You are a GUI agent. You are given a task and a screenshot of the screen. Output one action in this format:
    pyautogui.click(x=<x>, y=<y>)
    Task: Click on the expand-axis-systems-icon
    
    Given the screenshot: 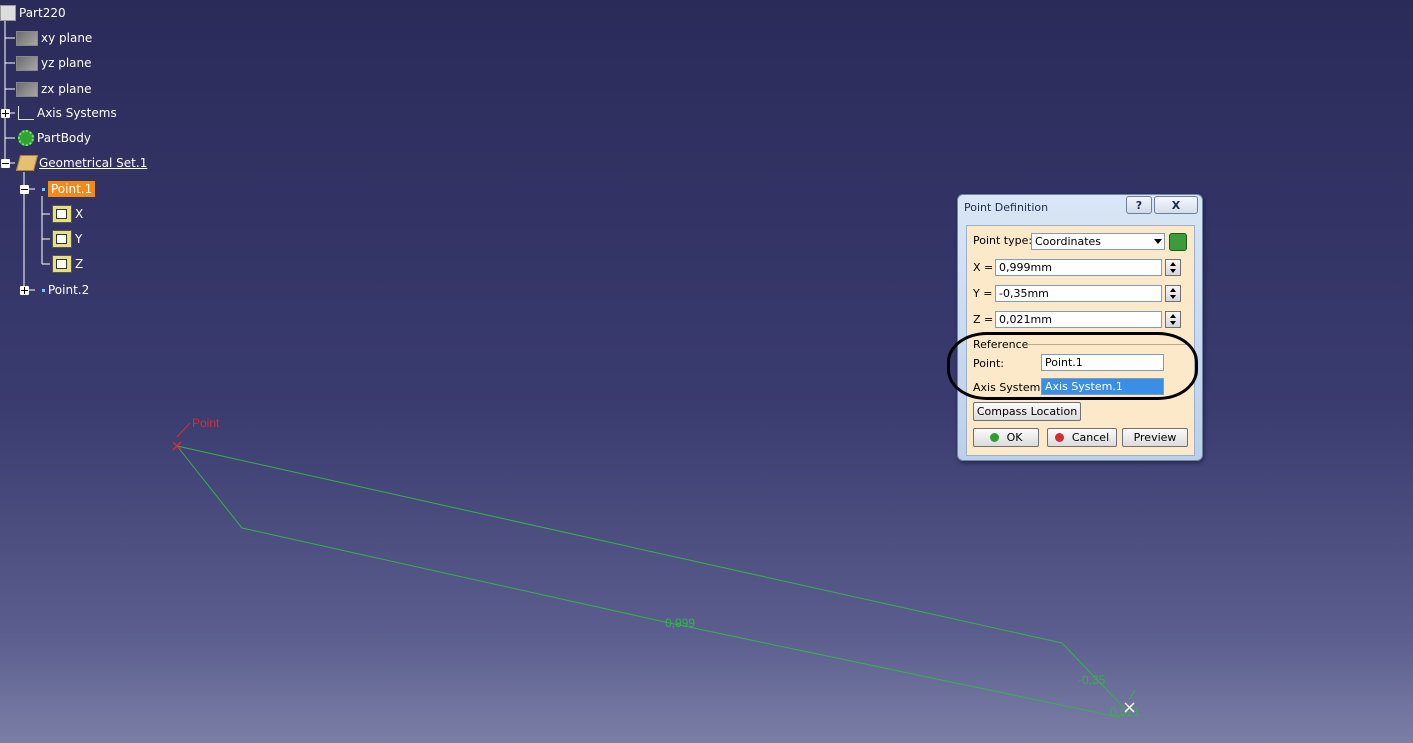 What is the action you would take?
    pyautogui.click(x=5, y=113)
    